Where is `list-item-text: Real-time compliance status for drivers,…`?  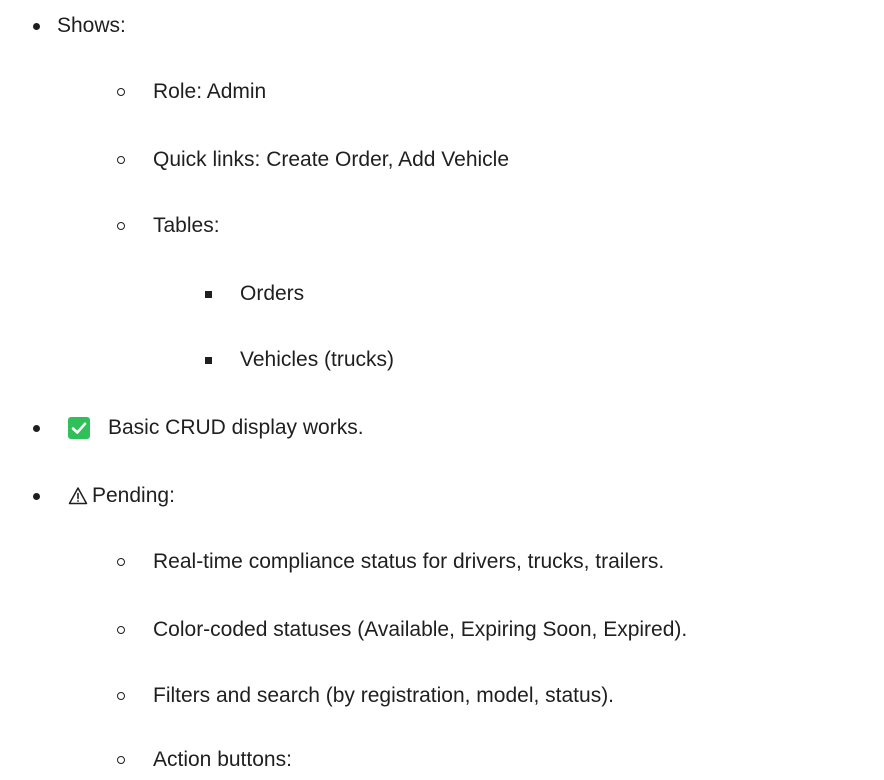
list-item-text: Real-time compliance status for drivers,… is located at coordinates (409, 561).